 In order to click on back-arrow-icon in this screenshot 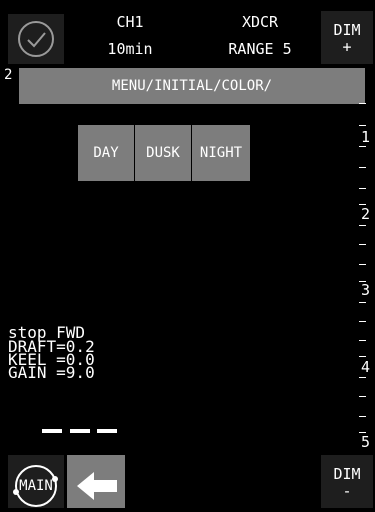, I will do `click(97, 486)`.